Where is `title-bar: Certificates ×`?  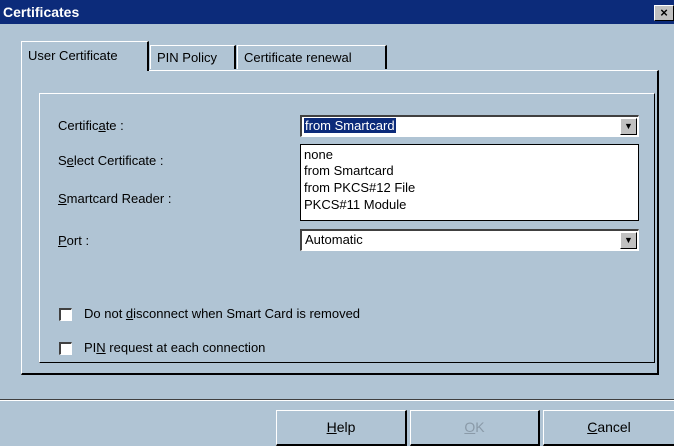 title-bar: Certificates × is located at coordinates (337, 12).